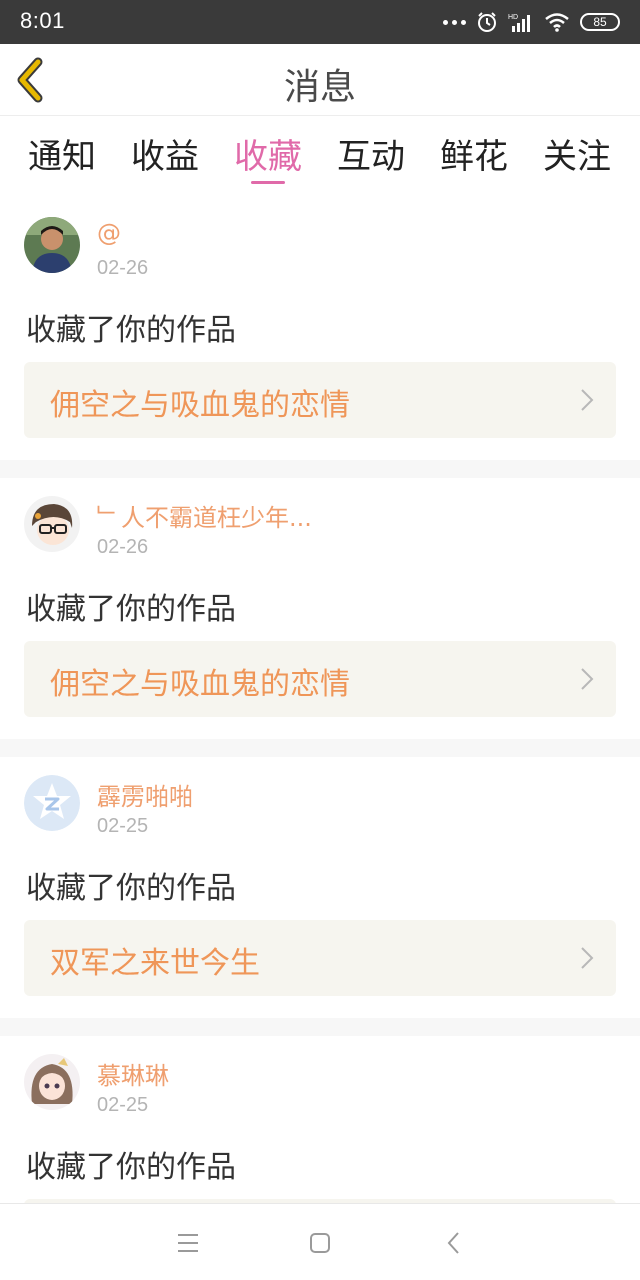 The image size is (640, 1280). Describe the element at coordinates (371, 153) in the screenshot. I see `tab-interactions: 互动` at that location.